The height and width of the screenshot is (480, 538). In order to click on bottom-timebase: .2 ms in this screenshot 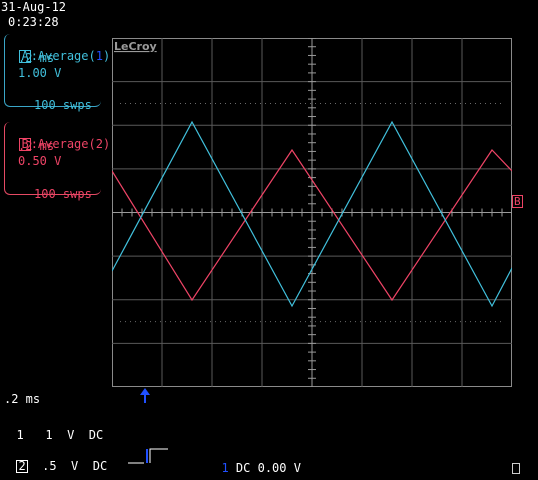, I will do `click(22, 399)`.